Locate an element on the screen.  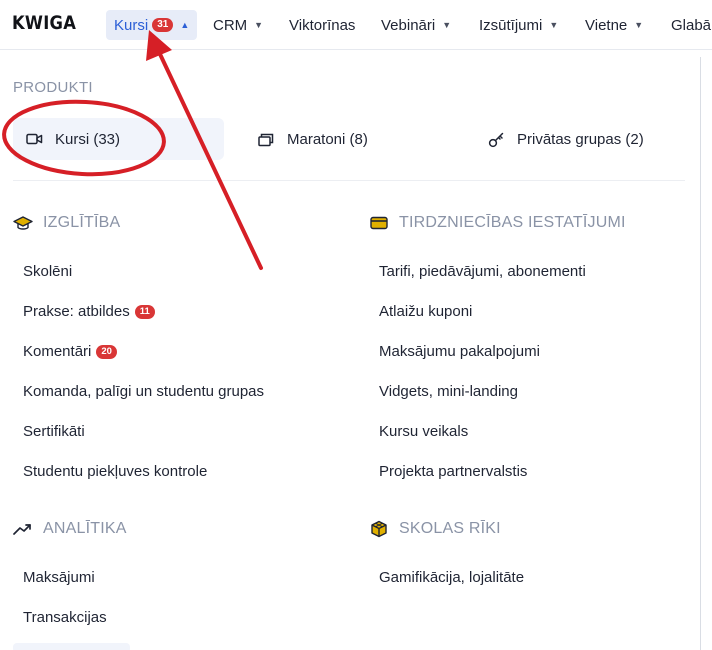
menu-link-partnervalstis: Projekta partnervalstis is located at coordinates (453, 471).